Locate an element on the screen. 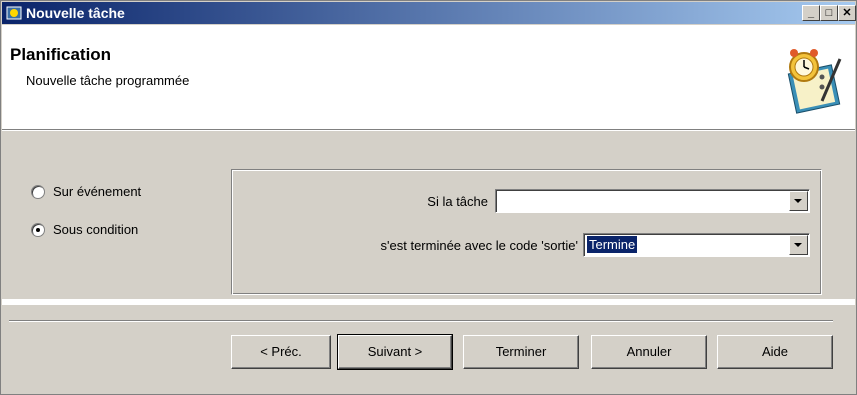 The height and width of the screenshot is (395, 857). task-label: Si la tâche is located at coordinates (457, 201).